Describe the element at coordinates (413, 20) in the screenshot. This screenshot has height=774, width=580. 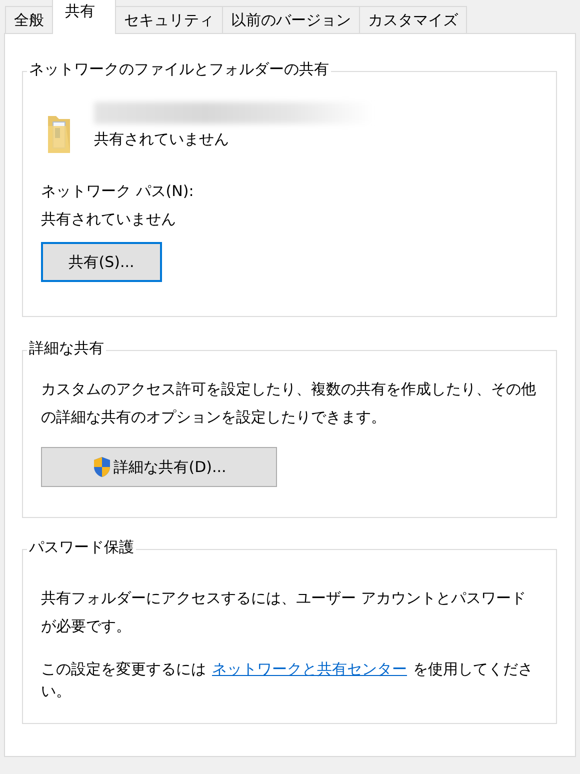
I see `tab: カスタマイズ` at that location.